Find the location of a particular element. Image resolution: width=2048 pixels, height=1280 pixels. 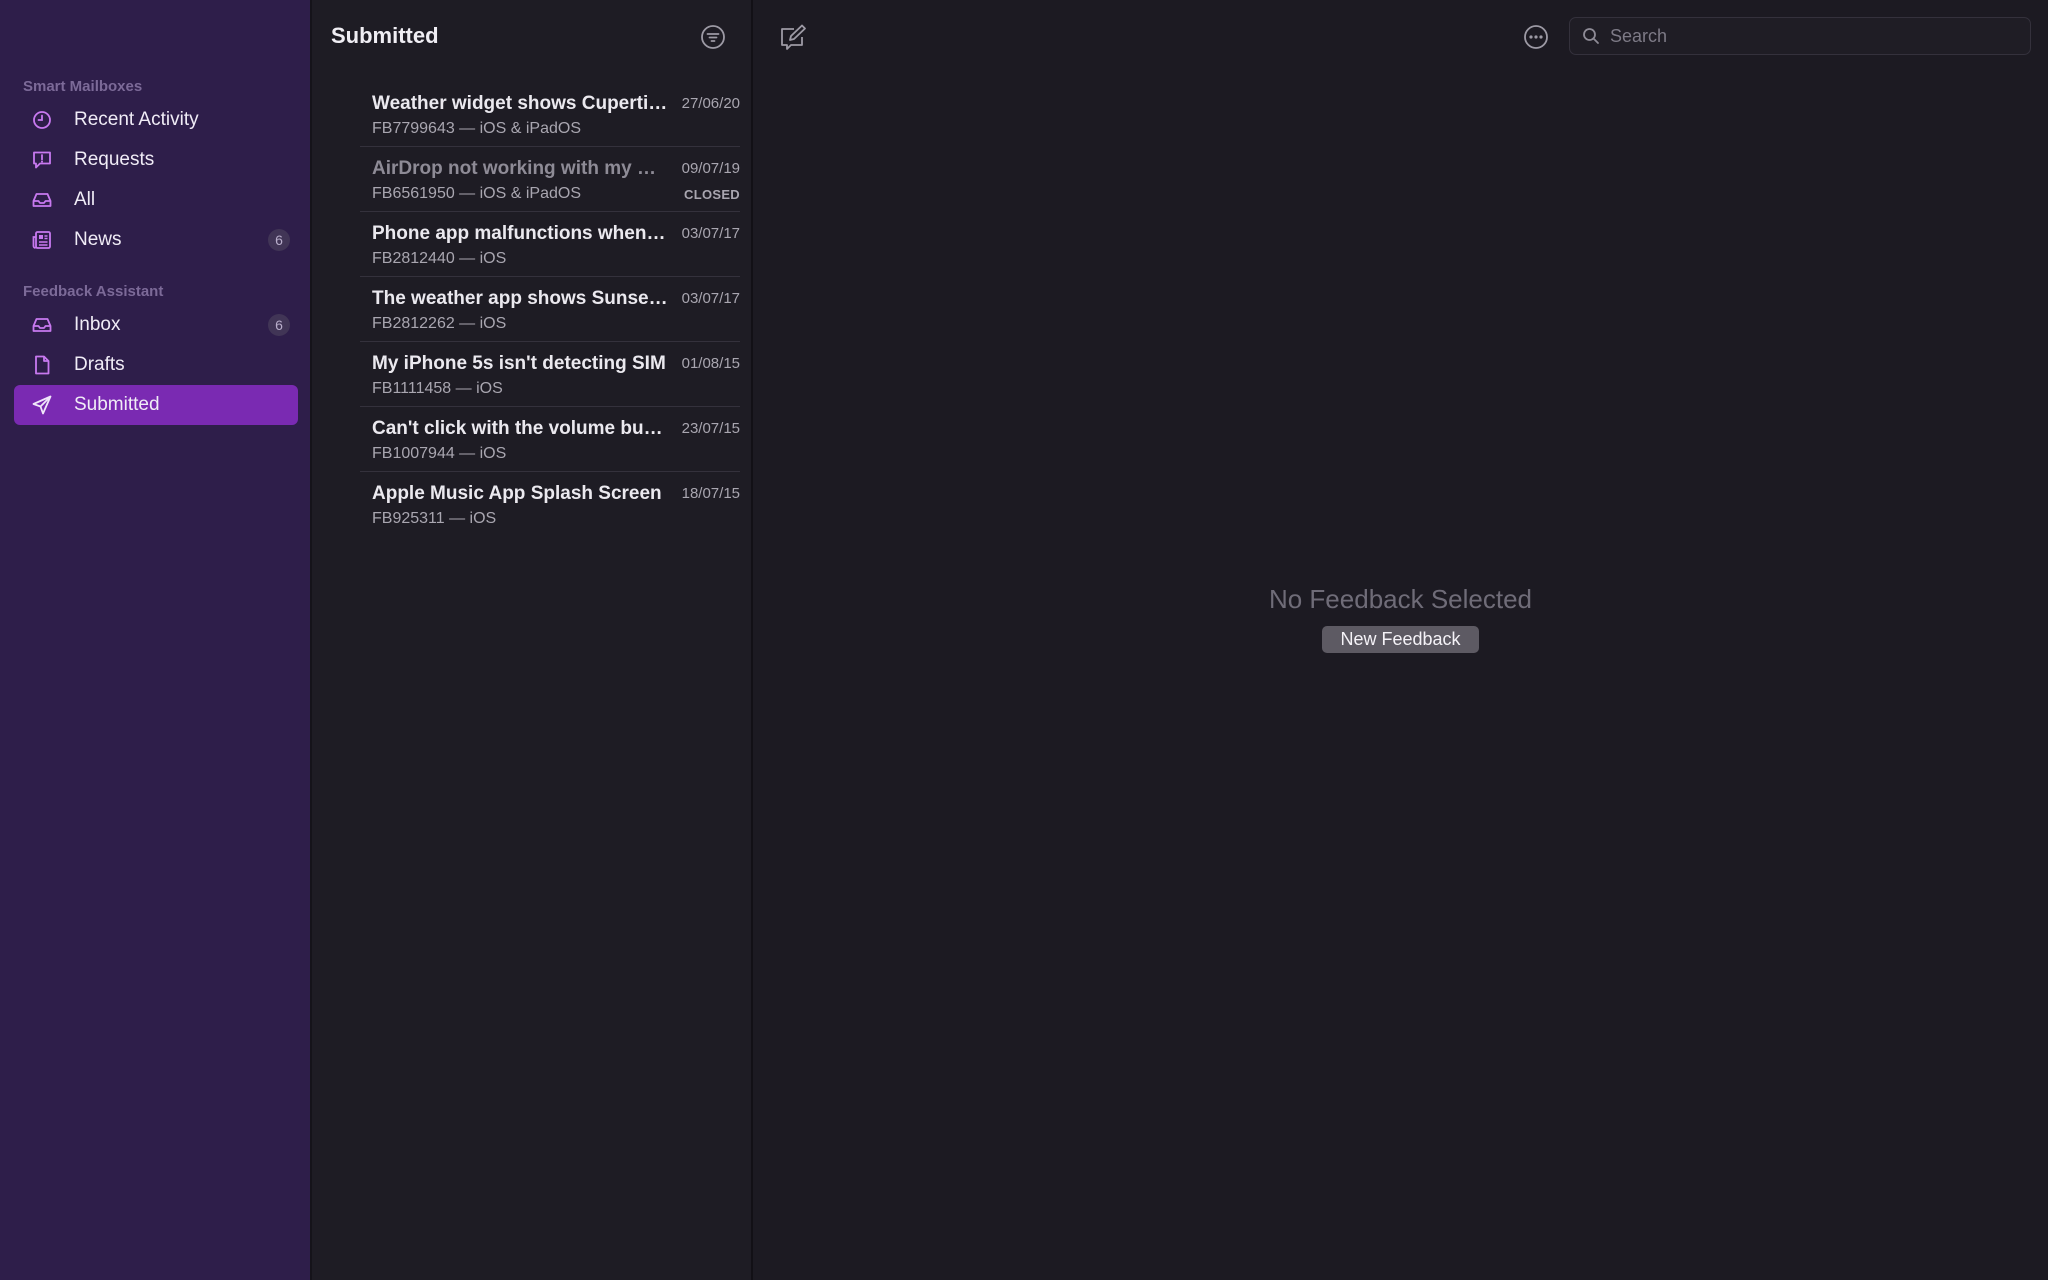

feedback-title: My iPhone 5s isn't detecting SIM is located at coordinates (519, 363).